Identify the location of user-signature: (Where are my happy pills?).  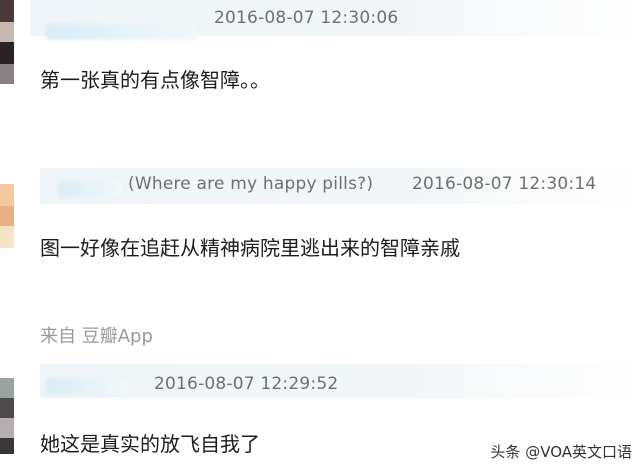
(251, 184).